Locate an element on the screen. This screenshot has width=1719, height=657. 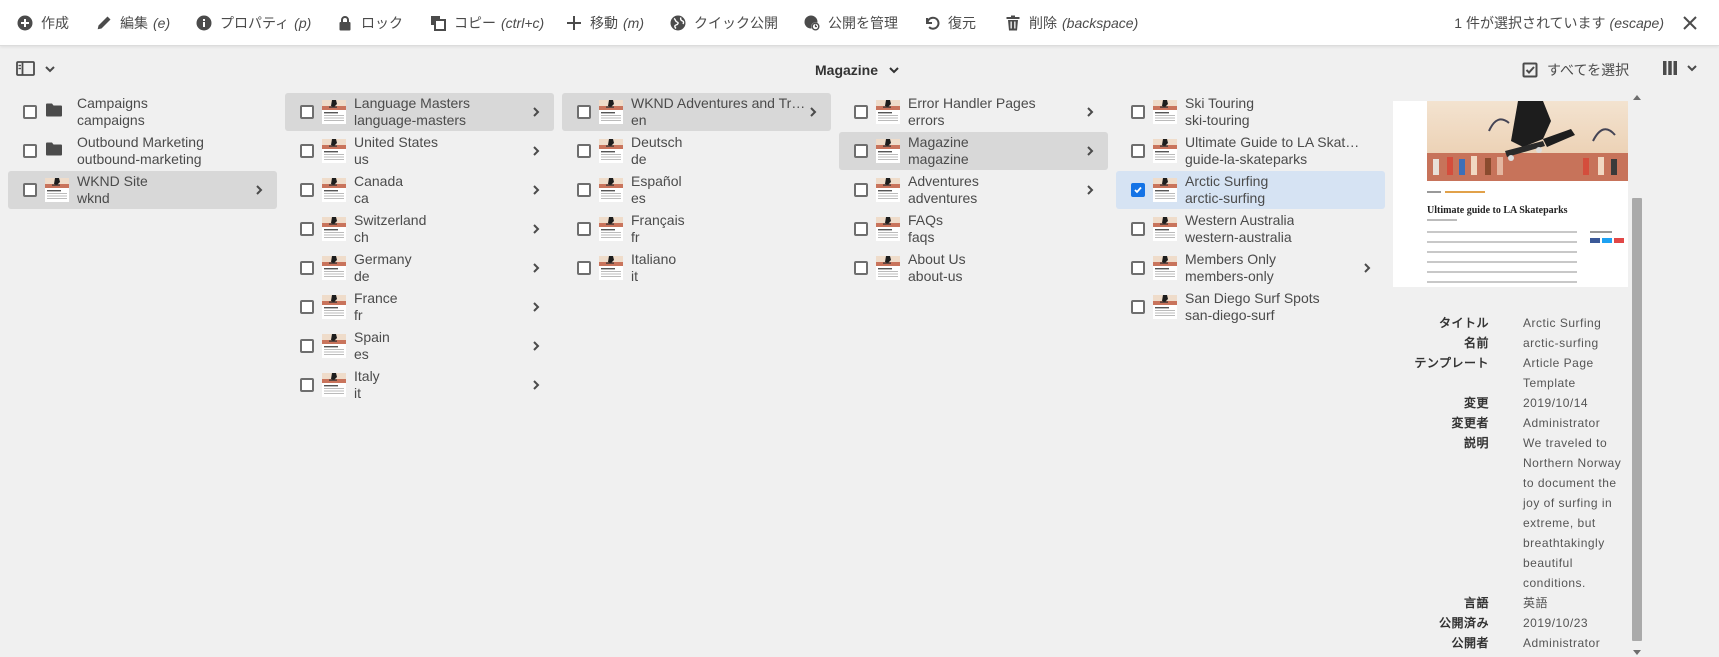
view-switcher is located at coordinates (1680, 68).